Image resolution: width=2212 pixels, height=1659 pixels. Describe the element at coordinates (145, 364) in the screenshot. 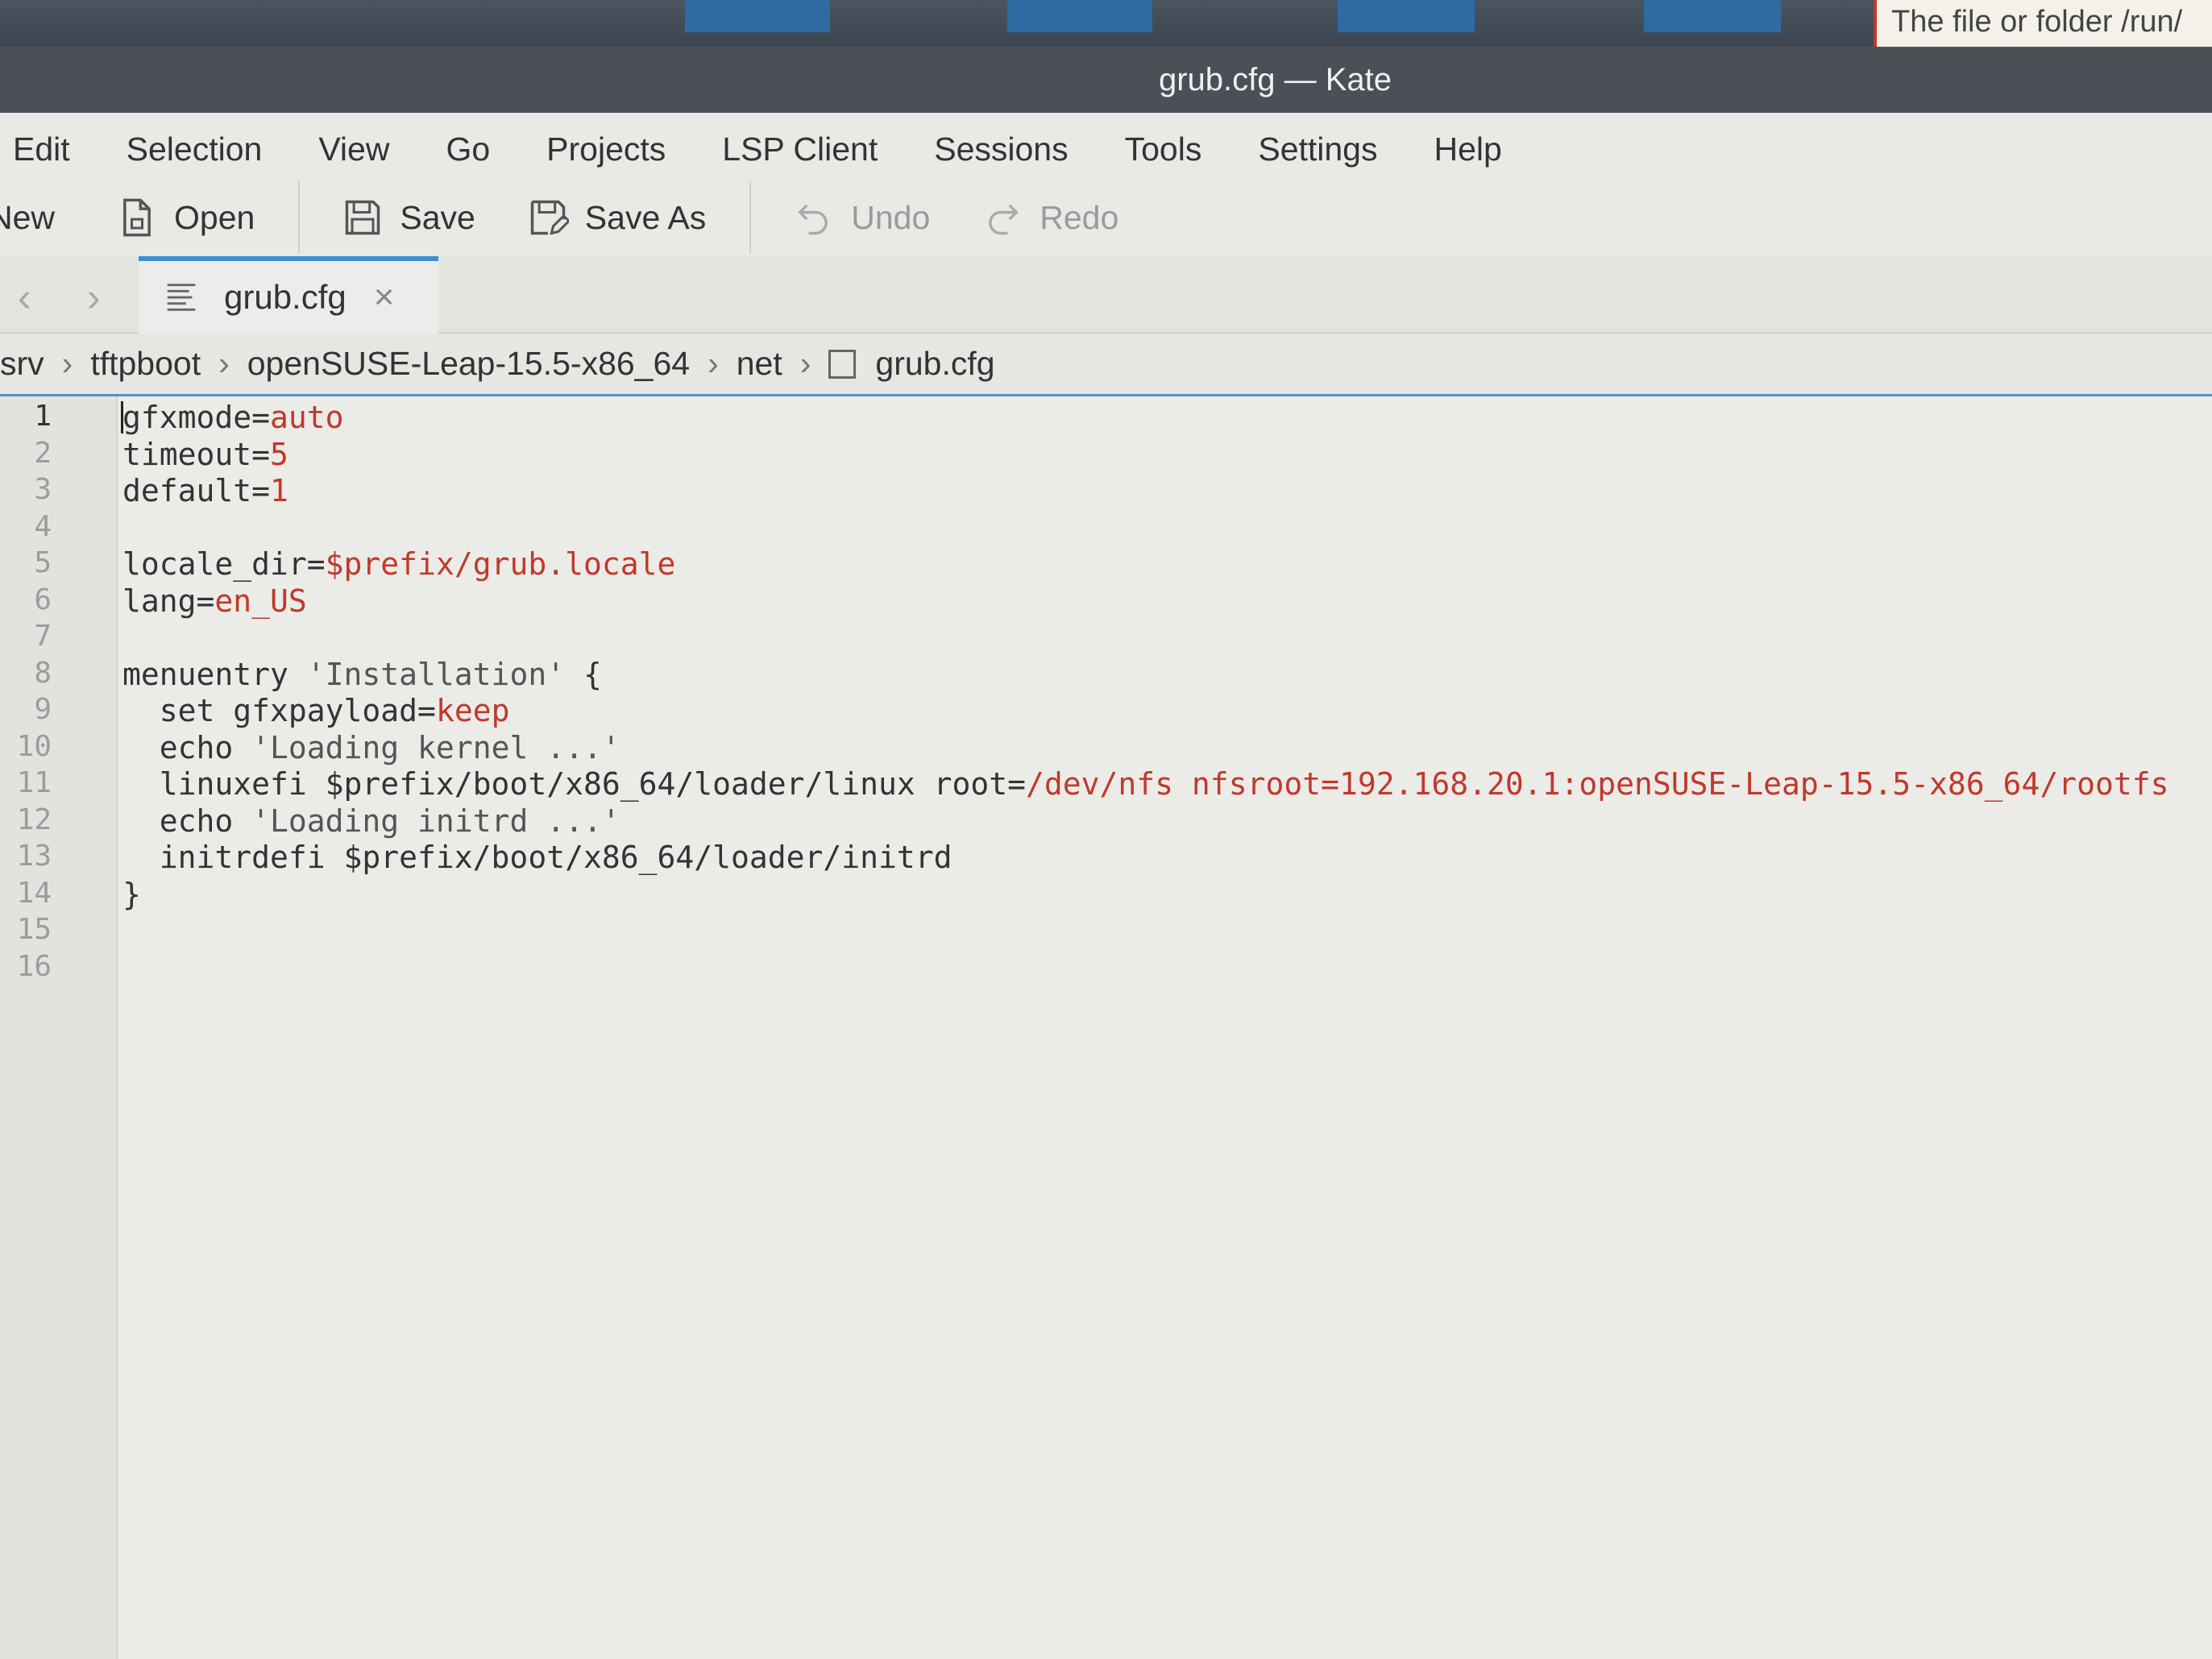

I see `breadcrumb-item-tftpboot: tftpboot` at that location.